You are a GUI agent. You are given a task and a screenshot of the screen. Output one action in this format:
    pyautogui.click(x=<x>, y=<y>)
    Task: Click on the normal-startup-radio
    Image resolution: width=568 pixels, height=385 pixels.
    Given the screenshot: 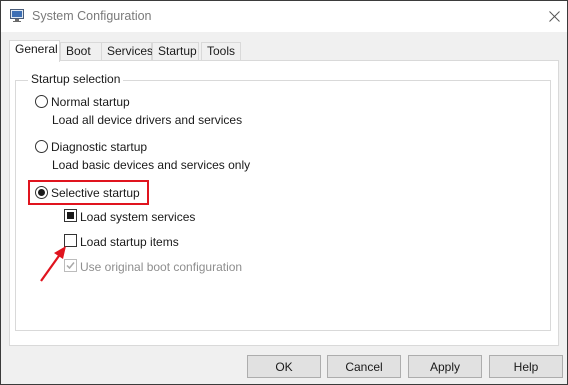 What is the action you would take?
    pyautogui.click(x=41, y=101)
    